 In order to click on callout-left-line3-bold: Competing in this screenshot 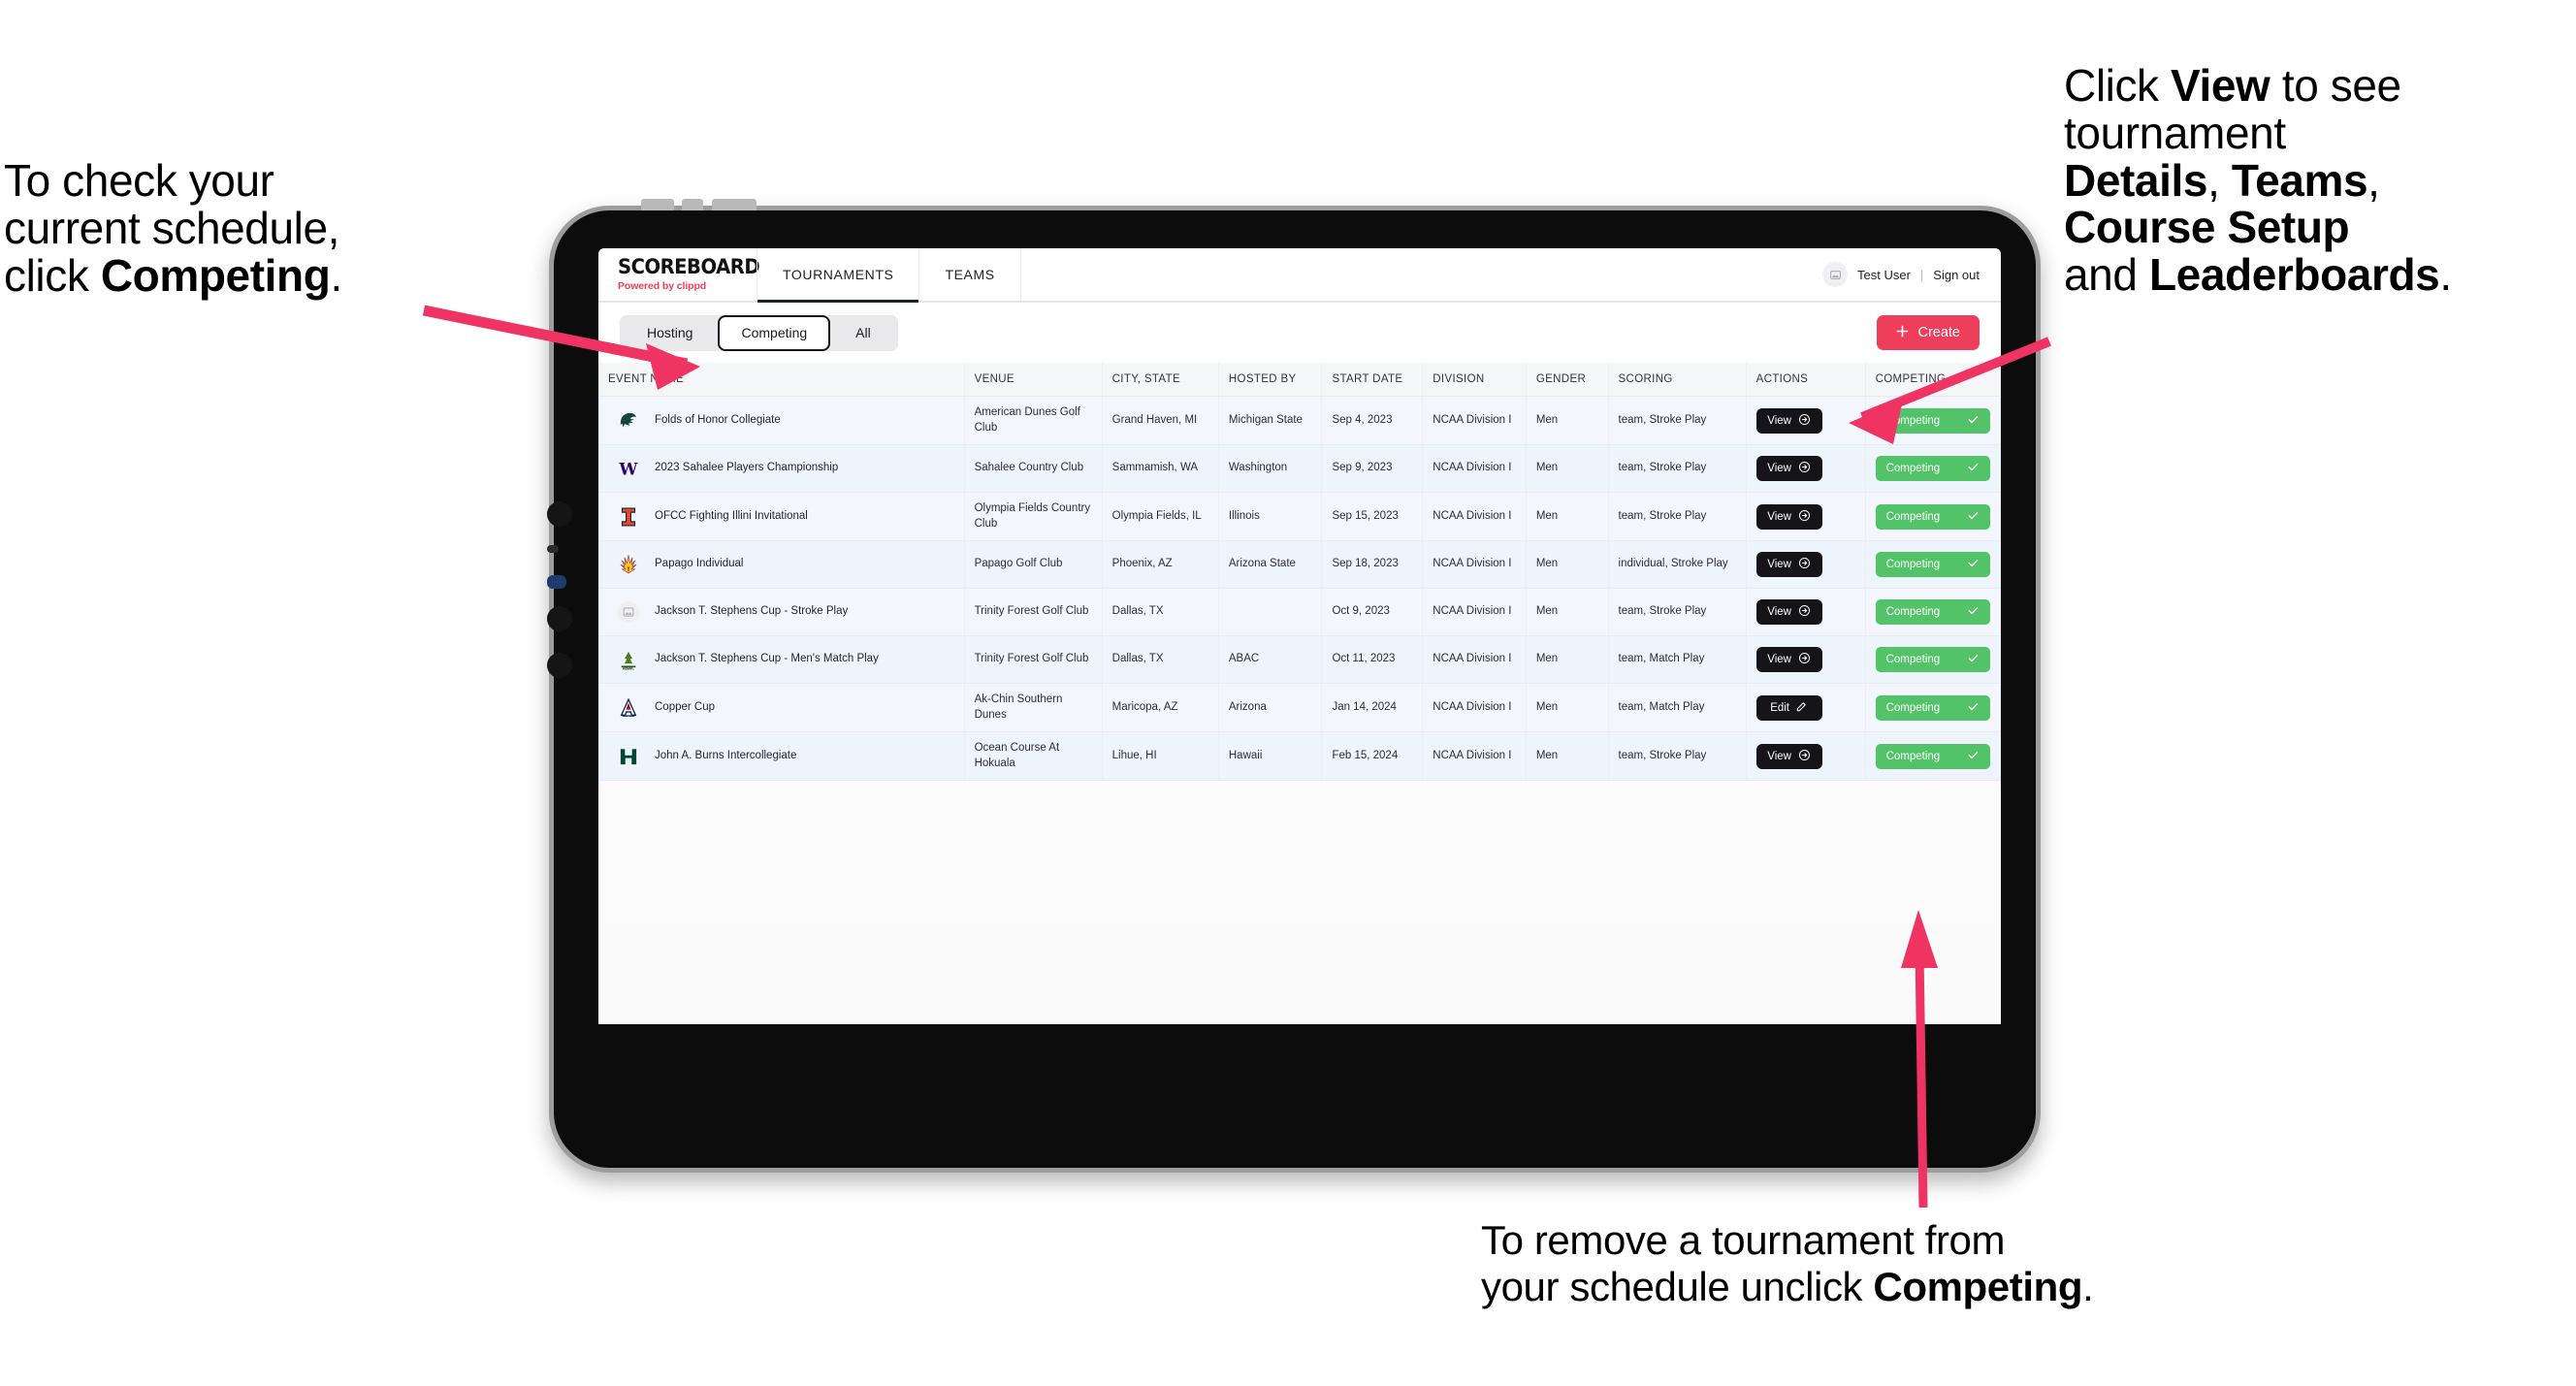, I will do `click(215, 275)`.